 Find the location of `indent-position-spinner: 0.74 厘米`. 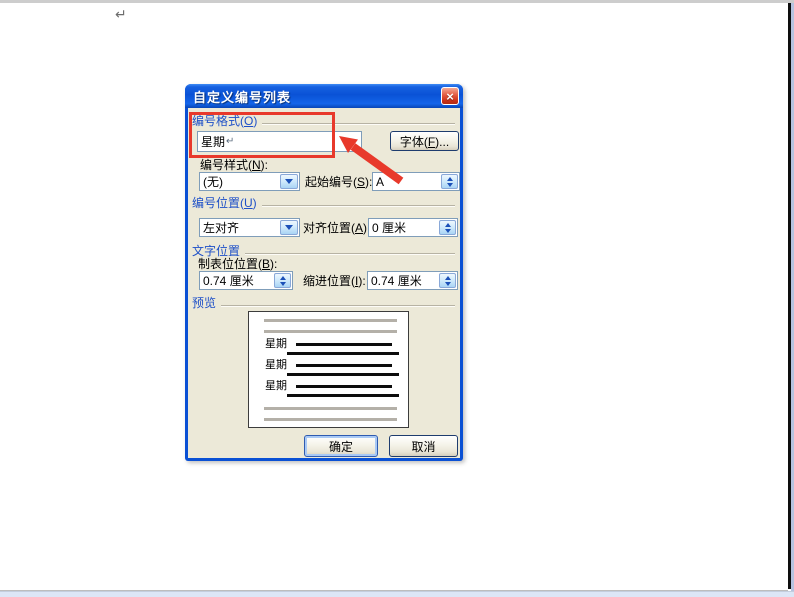

indent-position-spinner: 0.74 厘米 is located at coordinates (412, 280).